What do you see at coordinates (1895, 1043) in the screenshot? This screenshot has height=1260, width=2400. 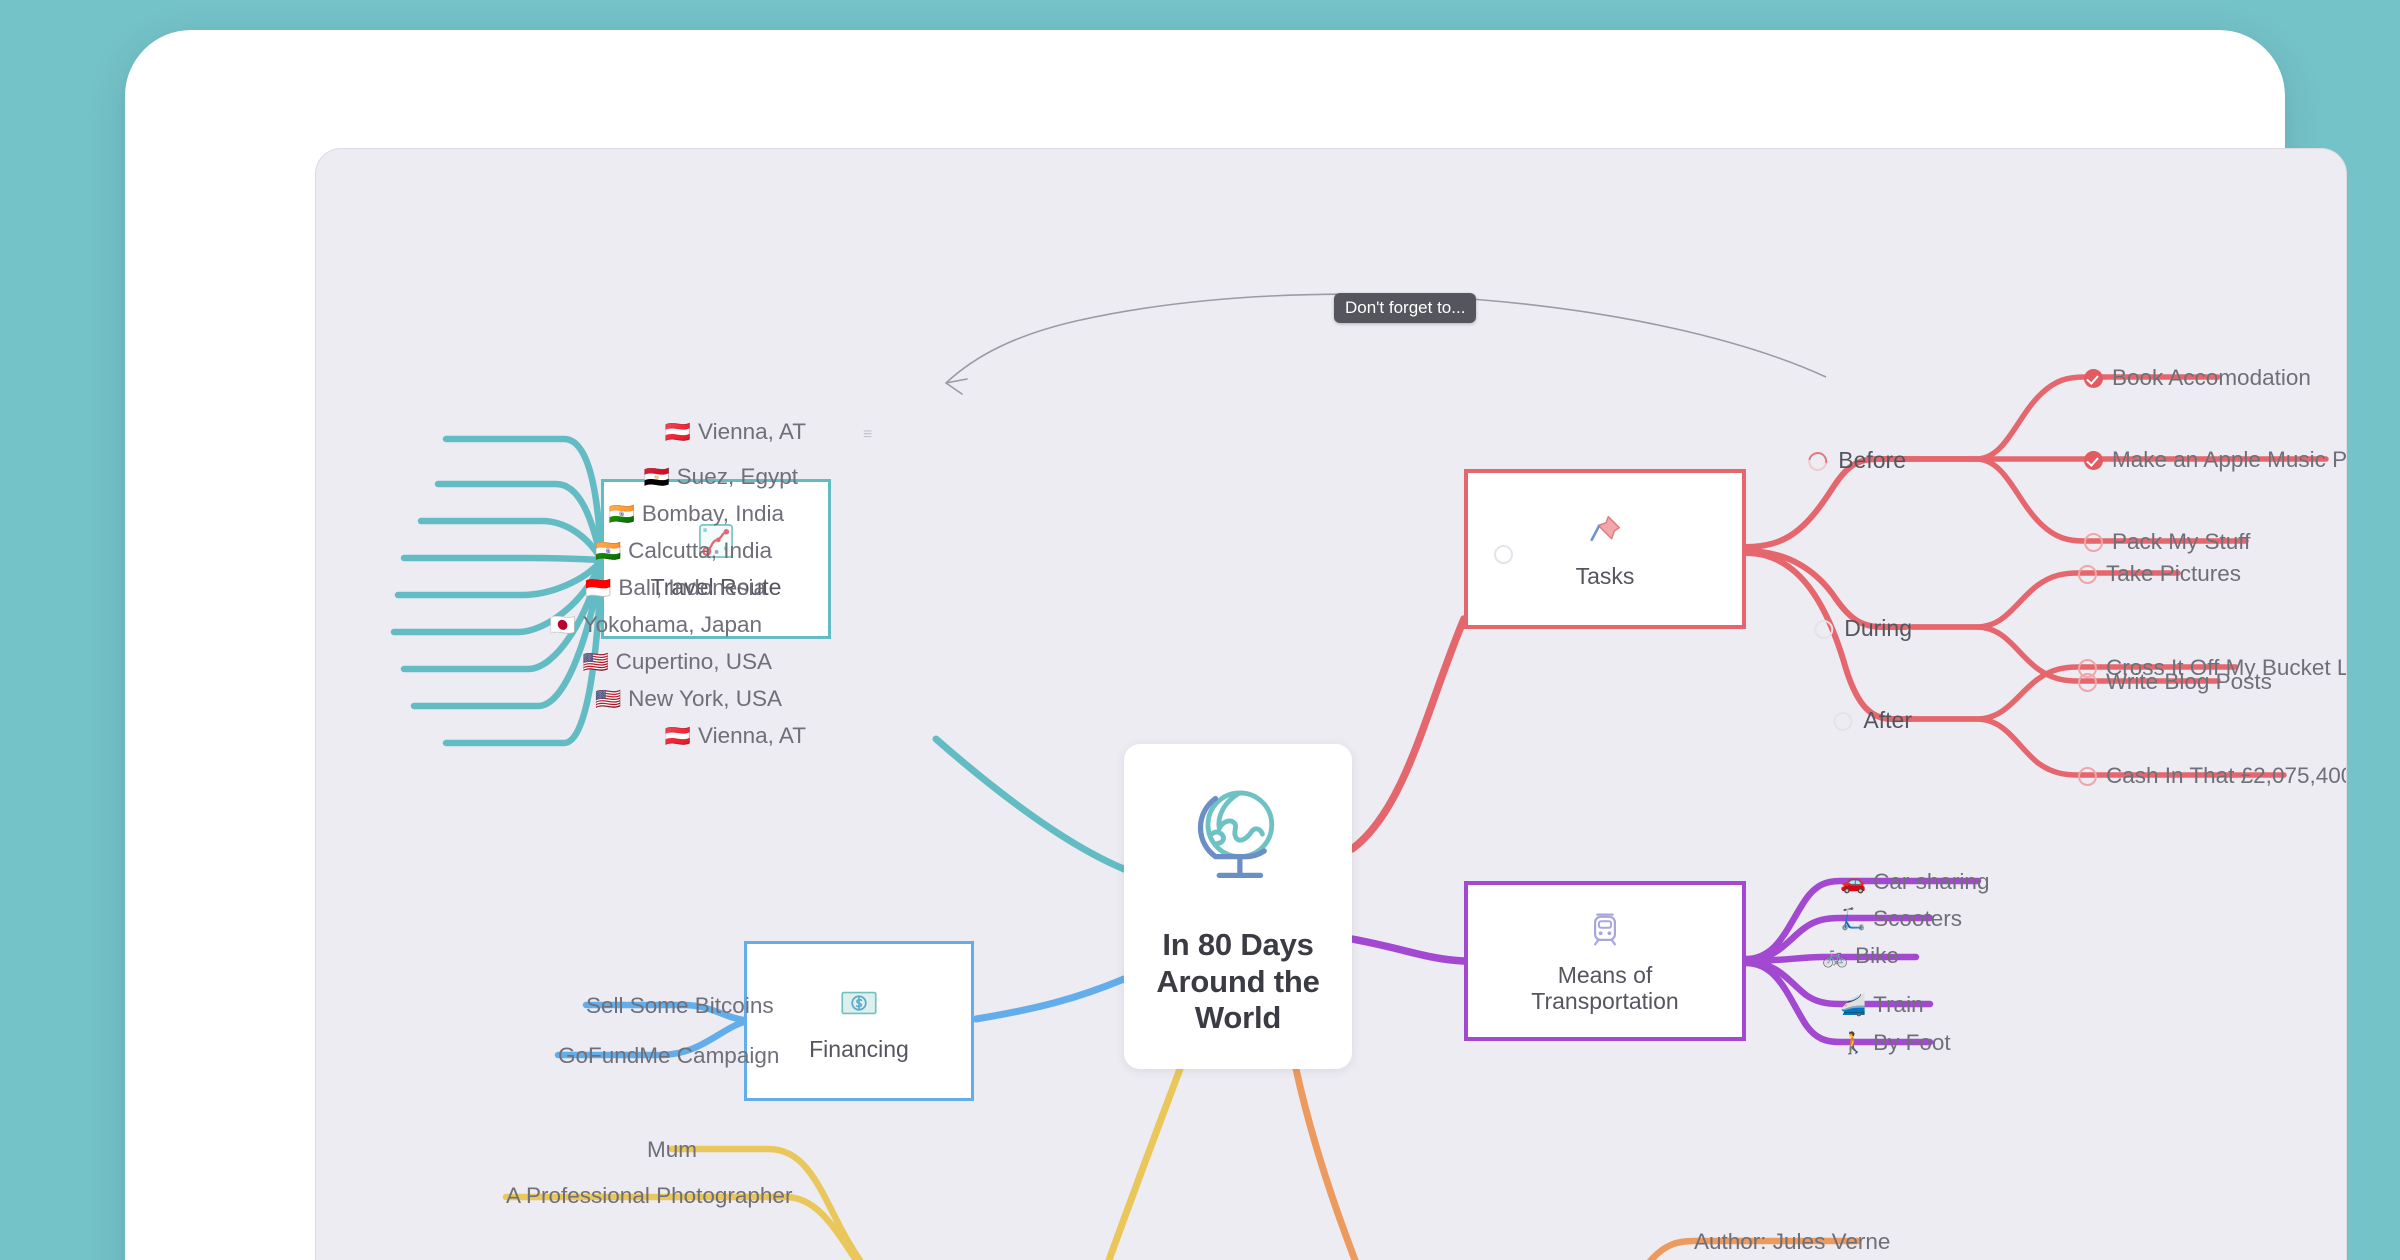 I see `leaf-by-foot: 🚶 By Foot` at bounding box center [1895, 1043].